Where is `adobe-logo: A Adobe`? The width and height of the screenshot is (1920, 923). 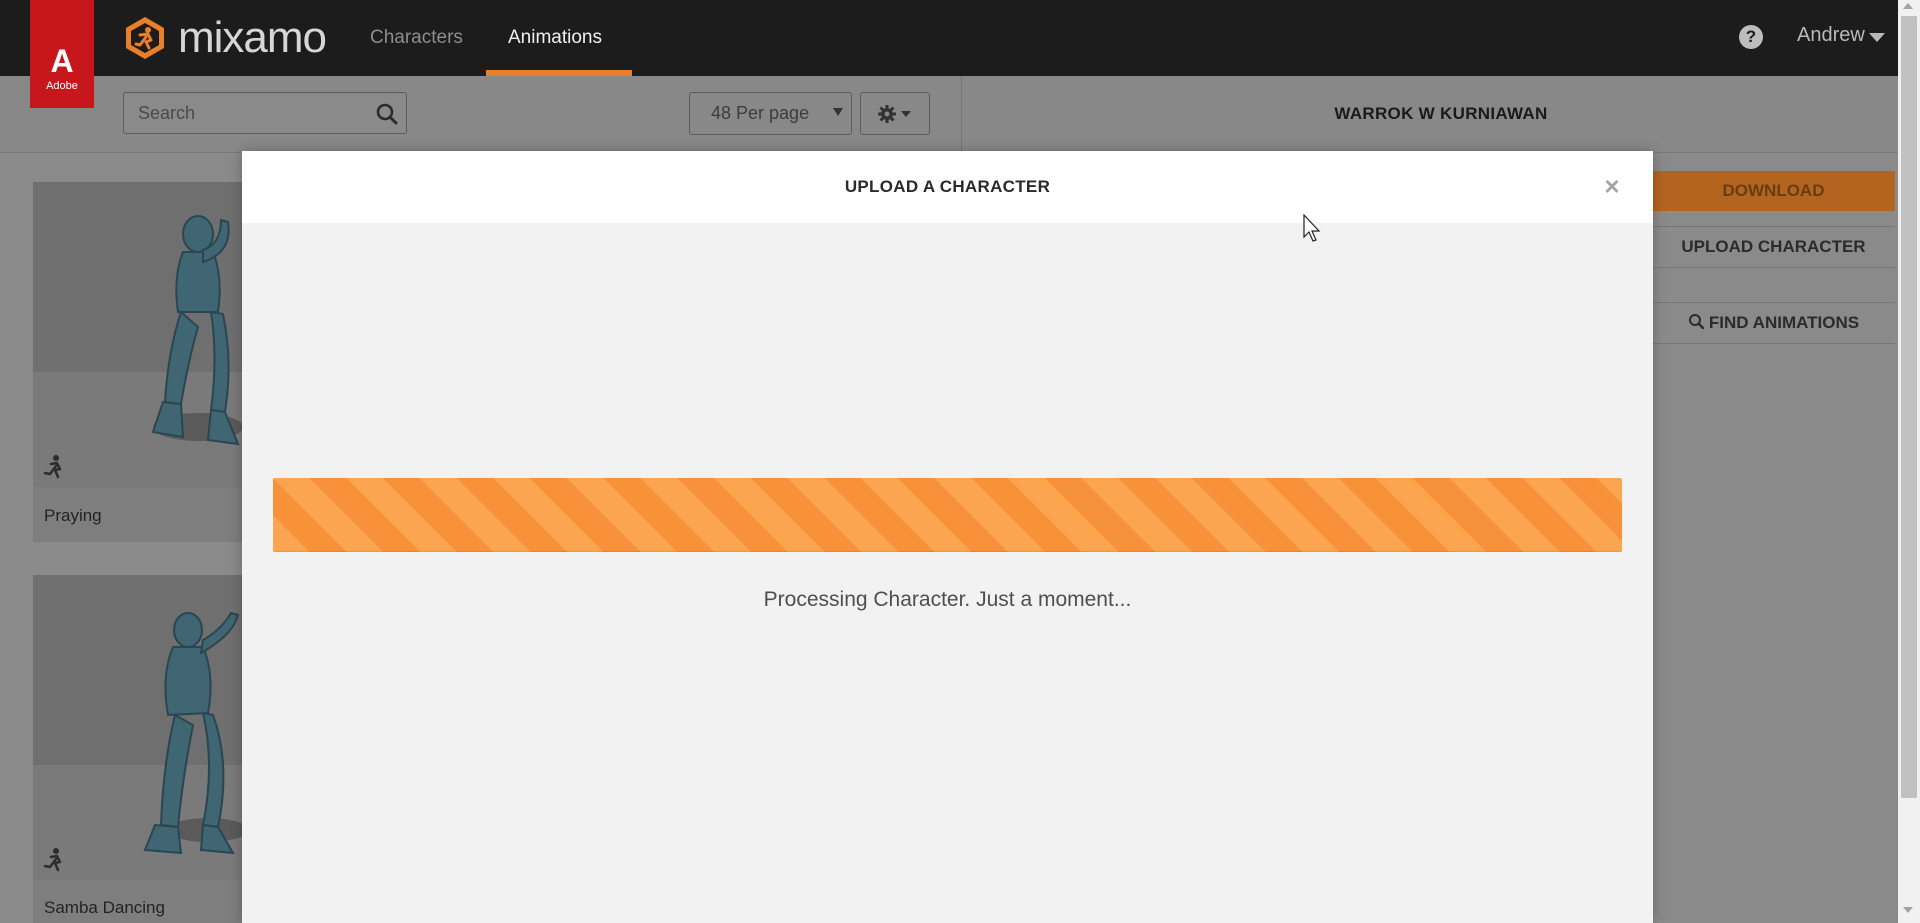
adobe-logo: A Adobe is located at coordinates (62, 54).